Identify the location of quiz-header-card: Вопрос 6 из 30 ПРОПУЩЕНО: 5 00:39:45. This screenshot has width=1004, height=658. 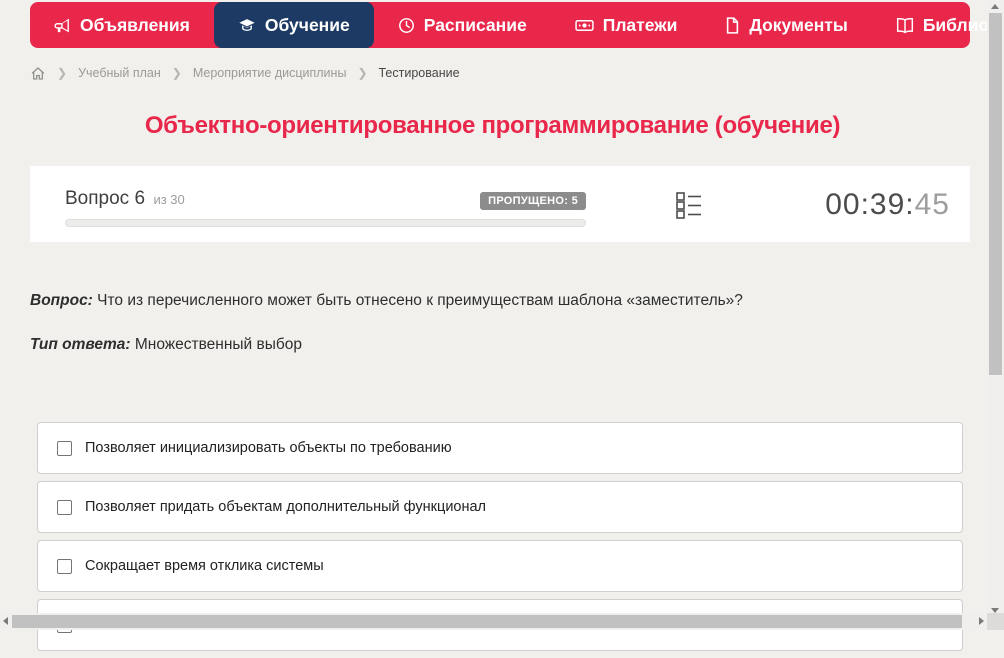
(500, 204).